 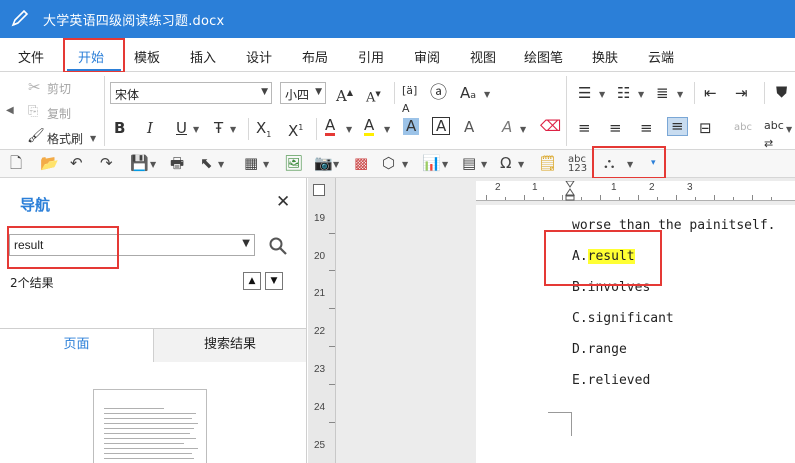 What do you see at coordinates (387, 129) in the screenshot?
I see `highlight-dropdown-icon: ▼` at bounding box center [387, 129].